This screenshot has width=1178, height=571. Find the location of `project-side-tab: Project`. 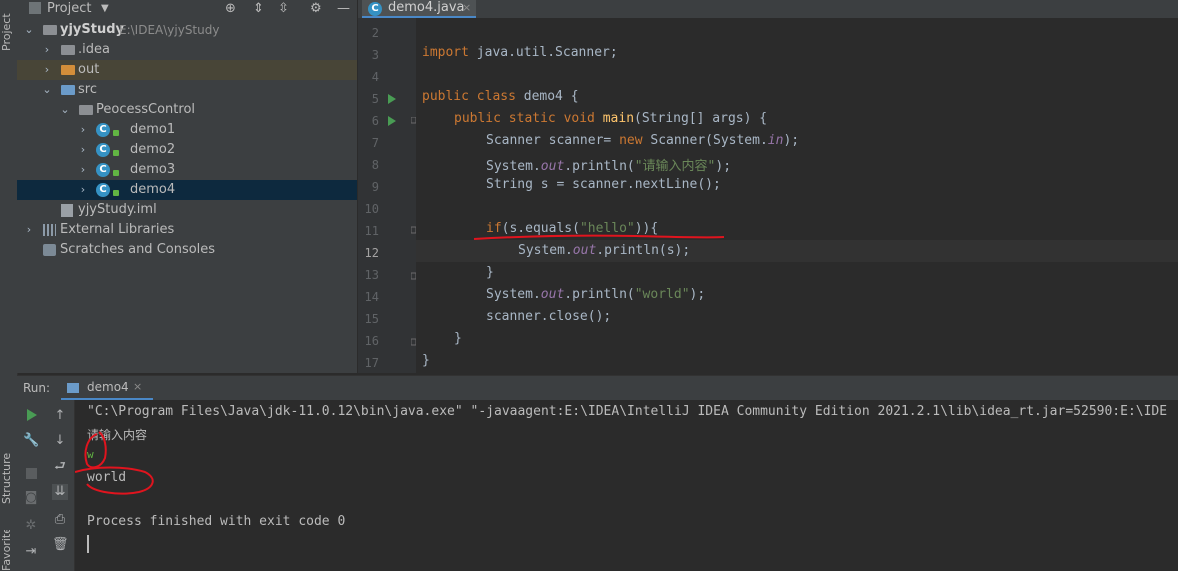

project-side-tab: Project is located at coordinates (8, 32).